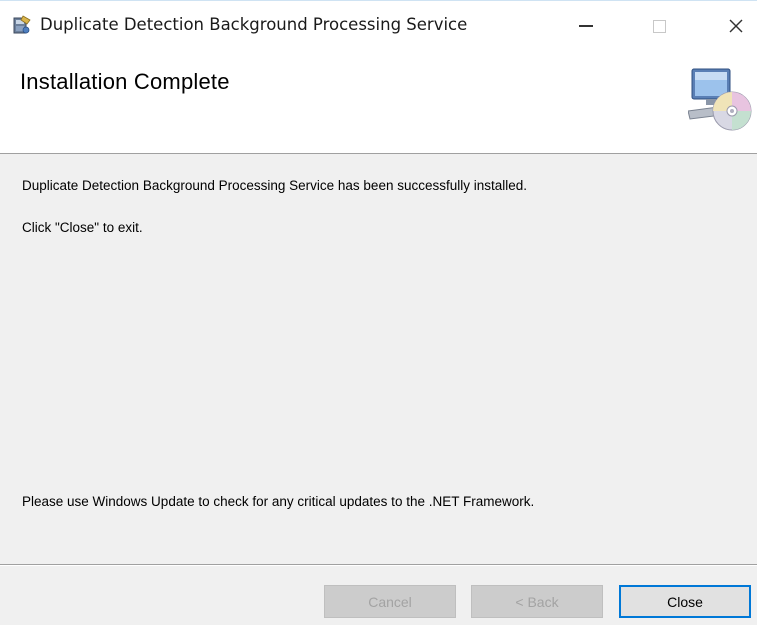 Image resolution: width=757 pixels, height=625 pixels. Describe the element at coordinates (719, 100) in the screenshot. I see `computer-cd-icon` at that location.